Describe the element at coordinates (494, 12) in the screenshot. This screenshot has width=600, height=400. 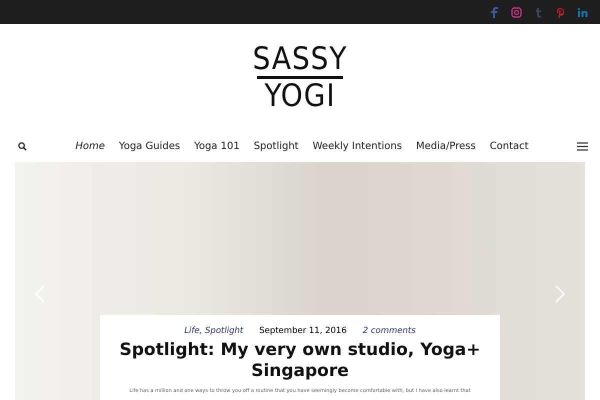
I see `facebook-icon` at that location.